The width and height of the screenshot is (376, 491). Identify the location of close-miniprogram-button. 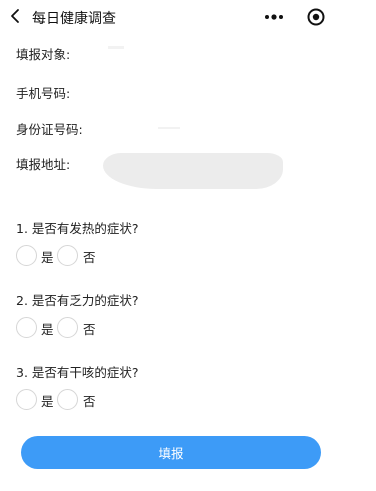
(316, 17).